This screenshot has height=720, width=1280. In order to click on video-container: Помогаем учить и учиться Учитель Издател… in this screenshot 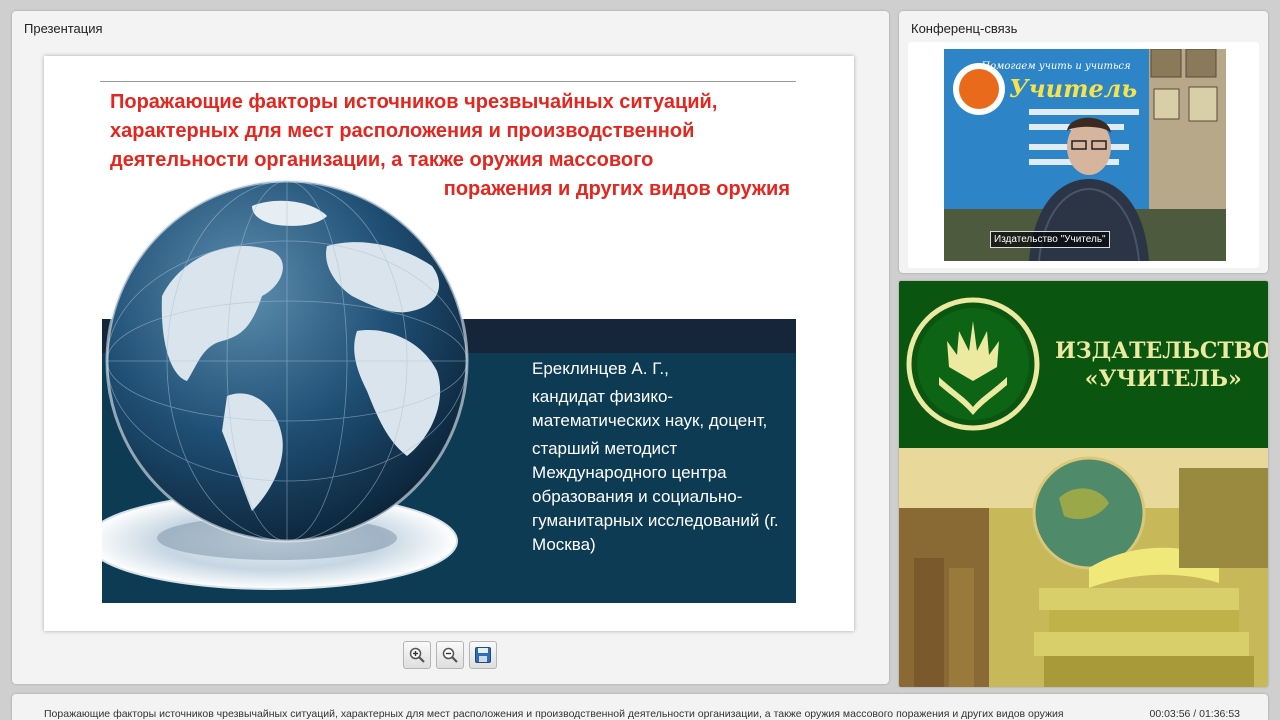, I will do `click(1083, 155)`.